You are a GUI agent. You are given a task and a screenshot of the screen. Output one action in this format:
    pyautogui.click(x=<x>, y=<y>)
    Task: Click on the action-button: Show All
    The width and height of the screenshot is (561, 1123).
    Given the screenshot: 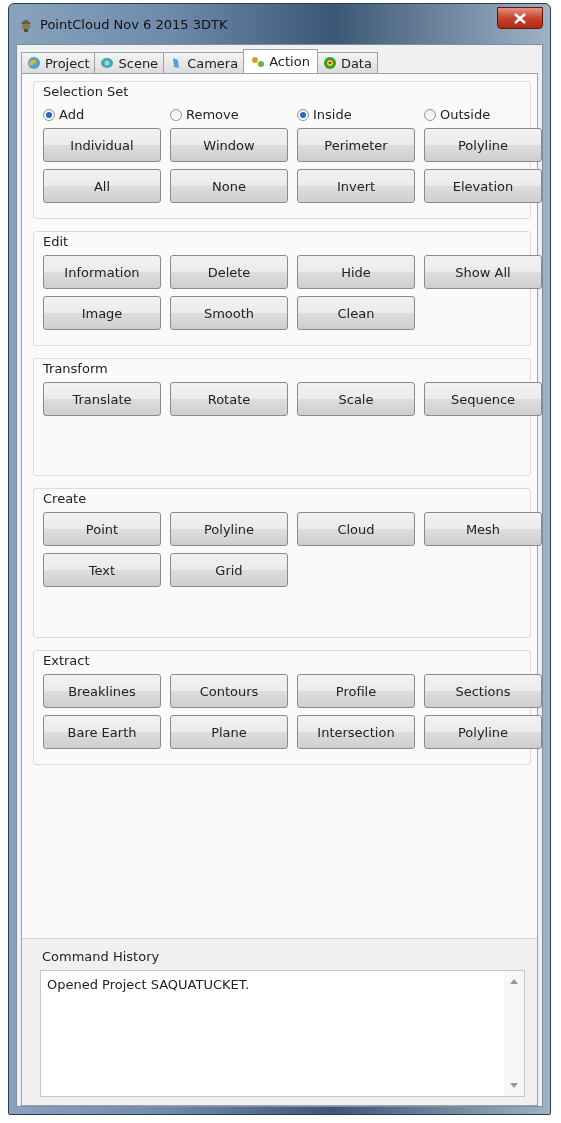 What is the action you would take?
    pyautogui.click(x=483, y=272)
    